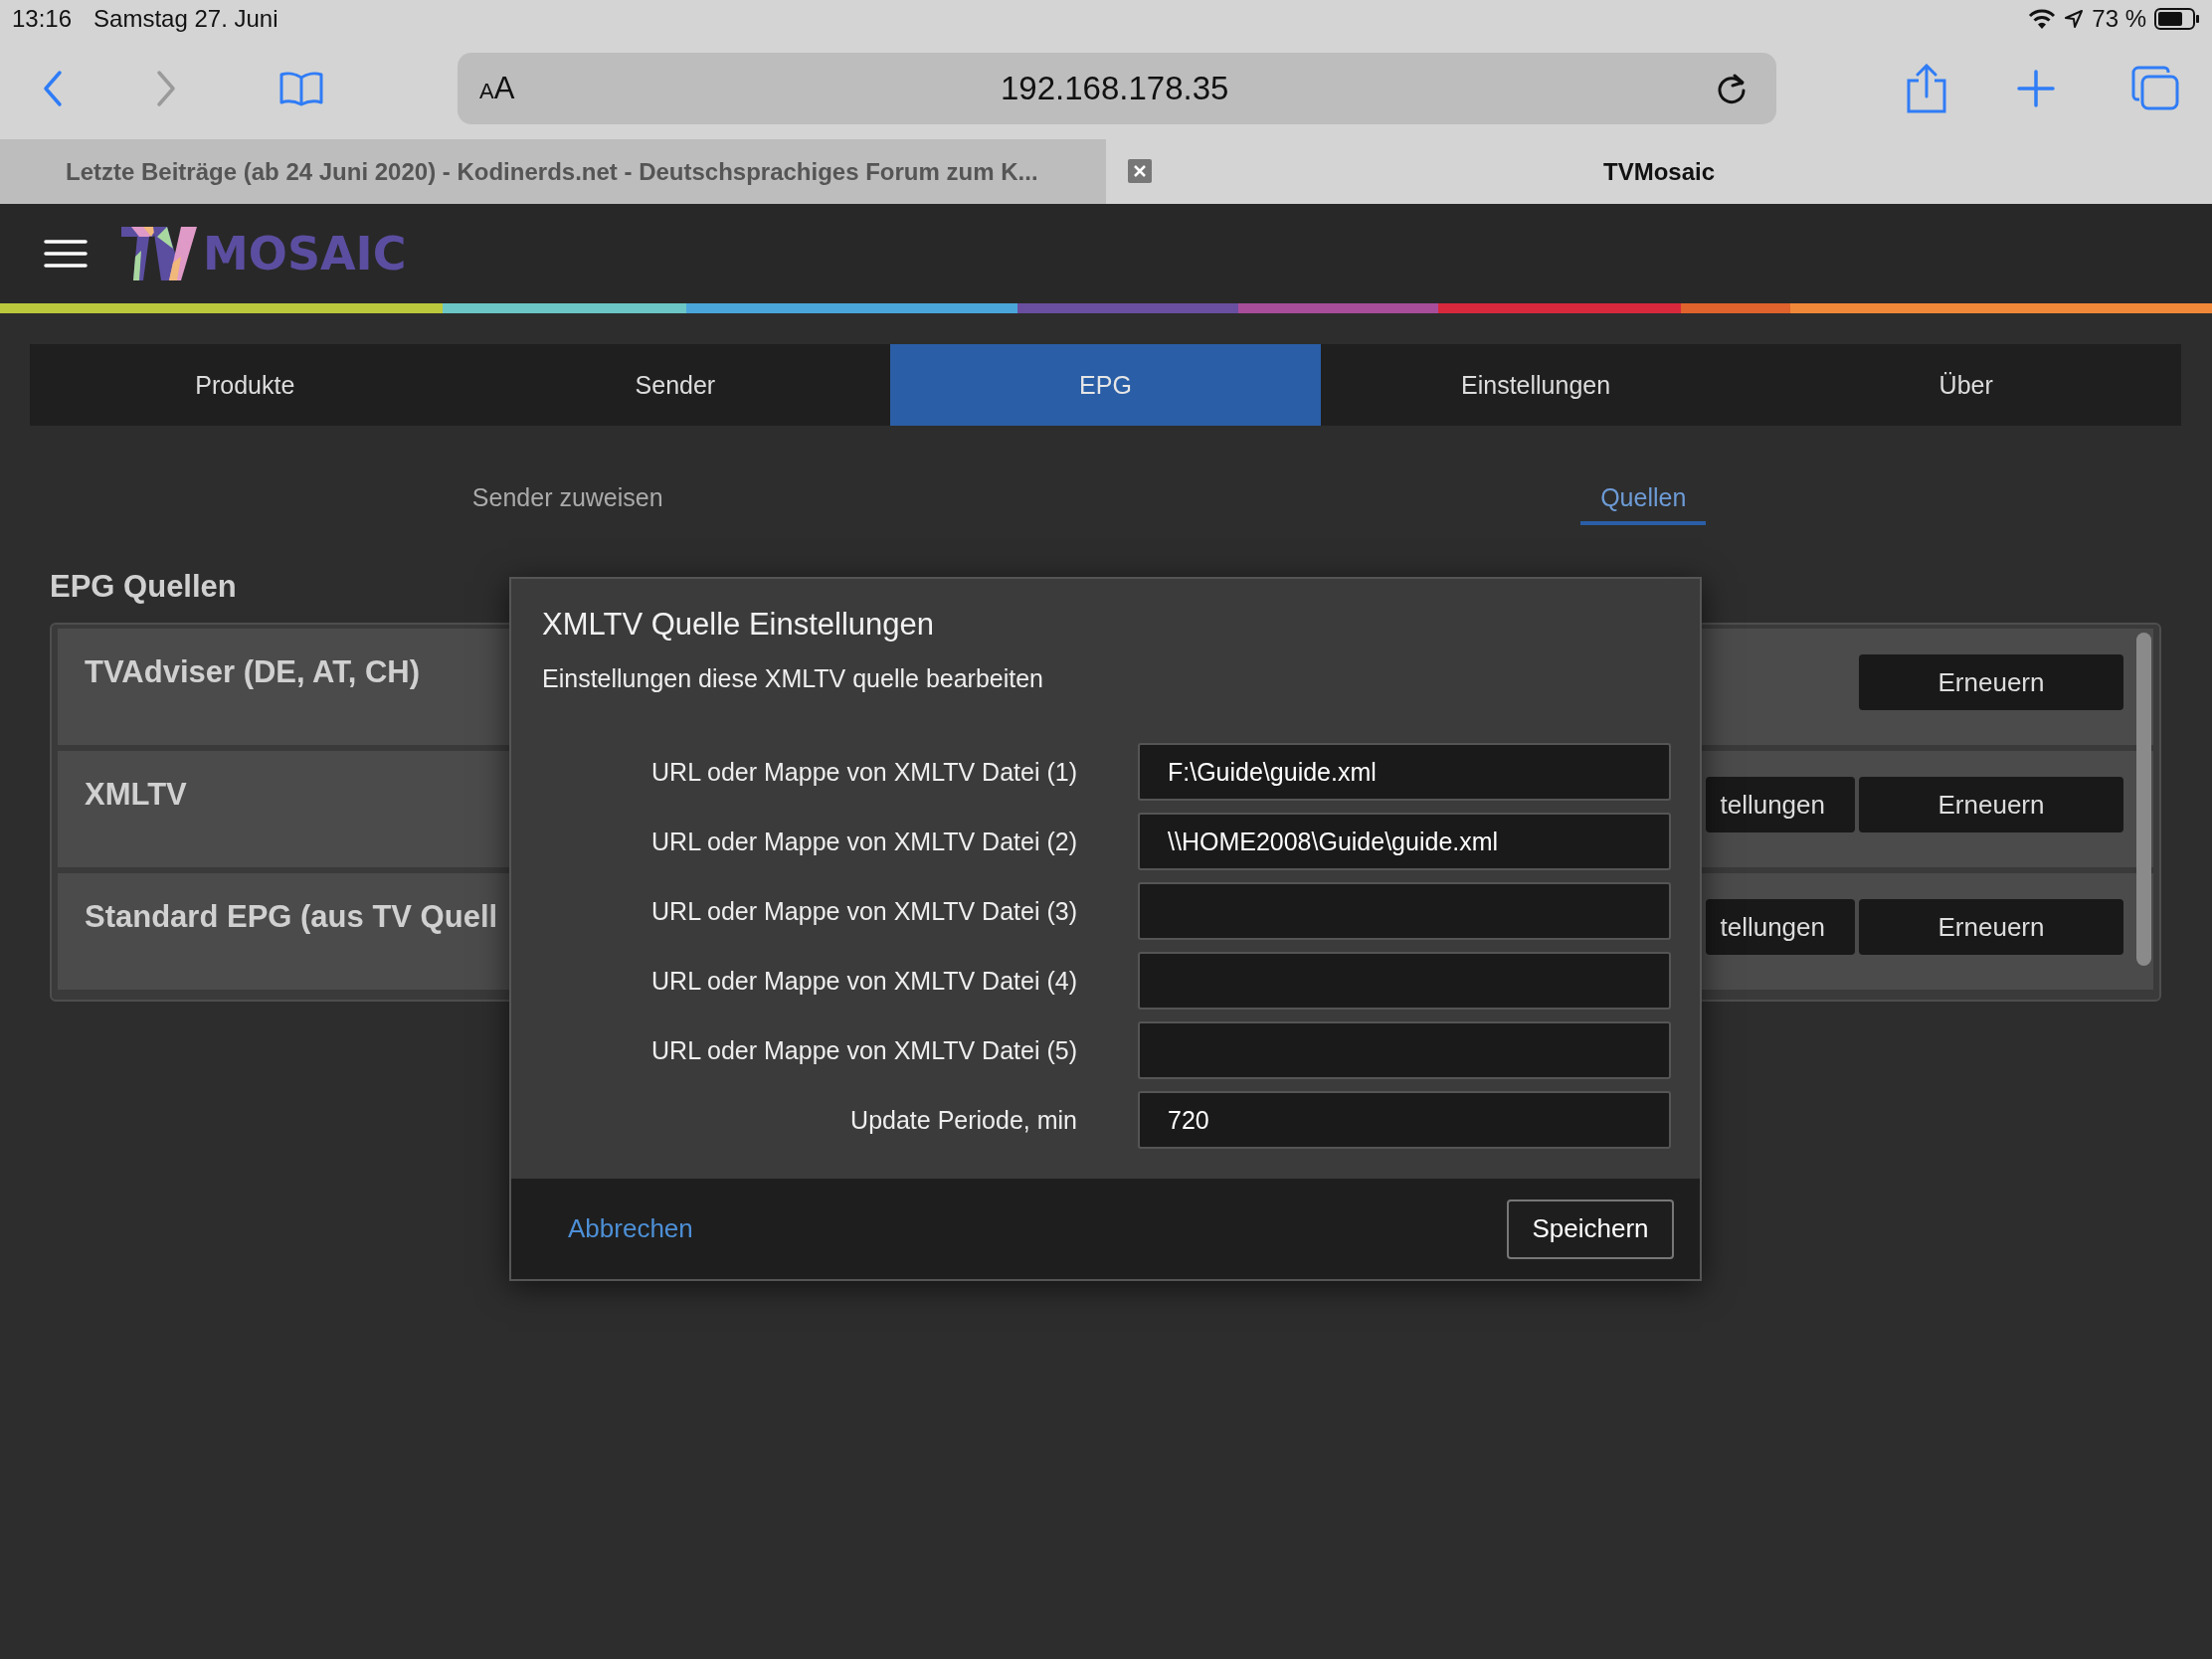  What do you see at coordinates (863, 841) in the screenshot?
I see `field-label: URL oder Mappe von XMLTV Datei (2)` at bounding box center [863, 841].